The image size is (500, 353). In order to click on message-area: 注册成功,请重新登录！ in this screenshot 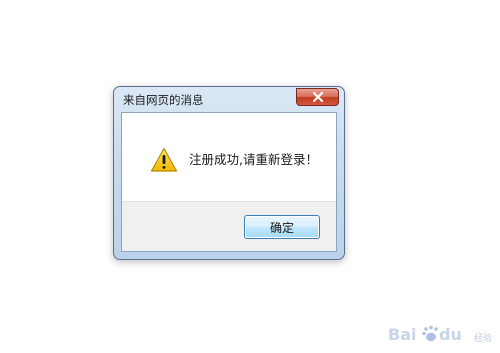, I will do `click(229, 157)`.